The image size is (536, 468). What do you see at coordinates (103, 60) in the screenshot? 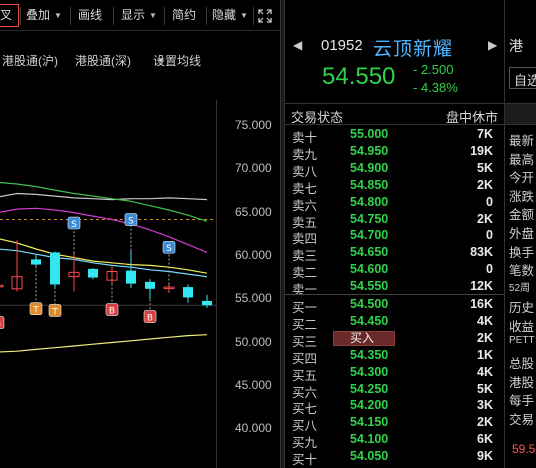
I see `hk-connect-sz-toggle: 港股通(深)` at bounding box center [103, 60].